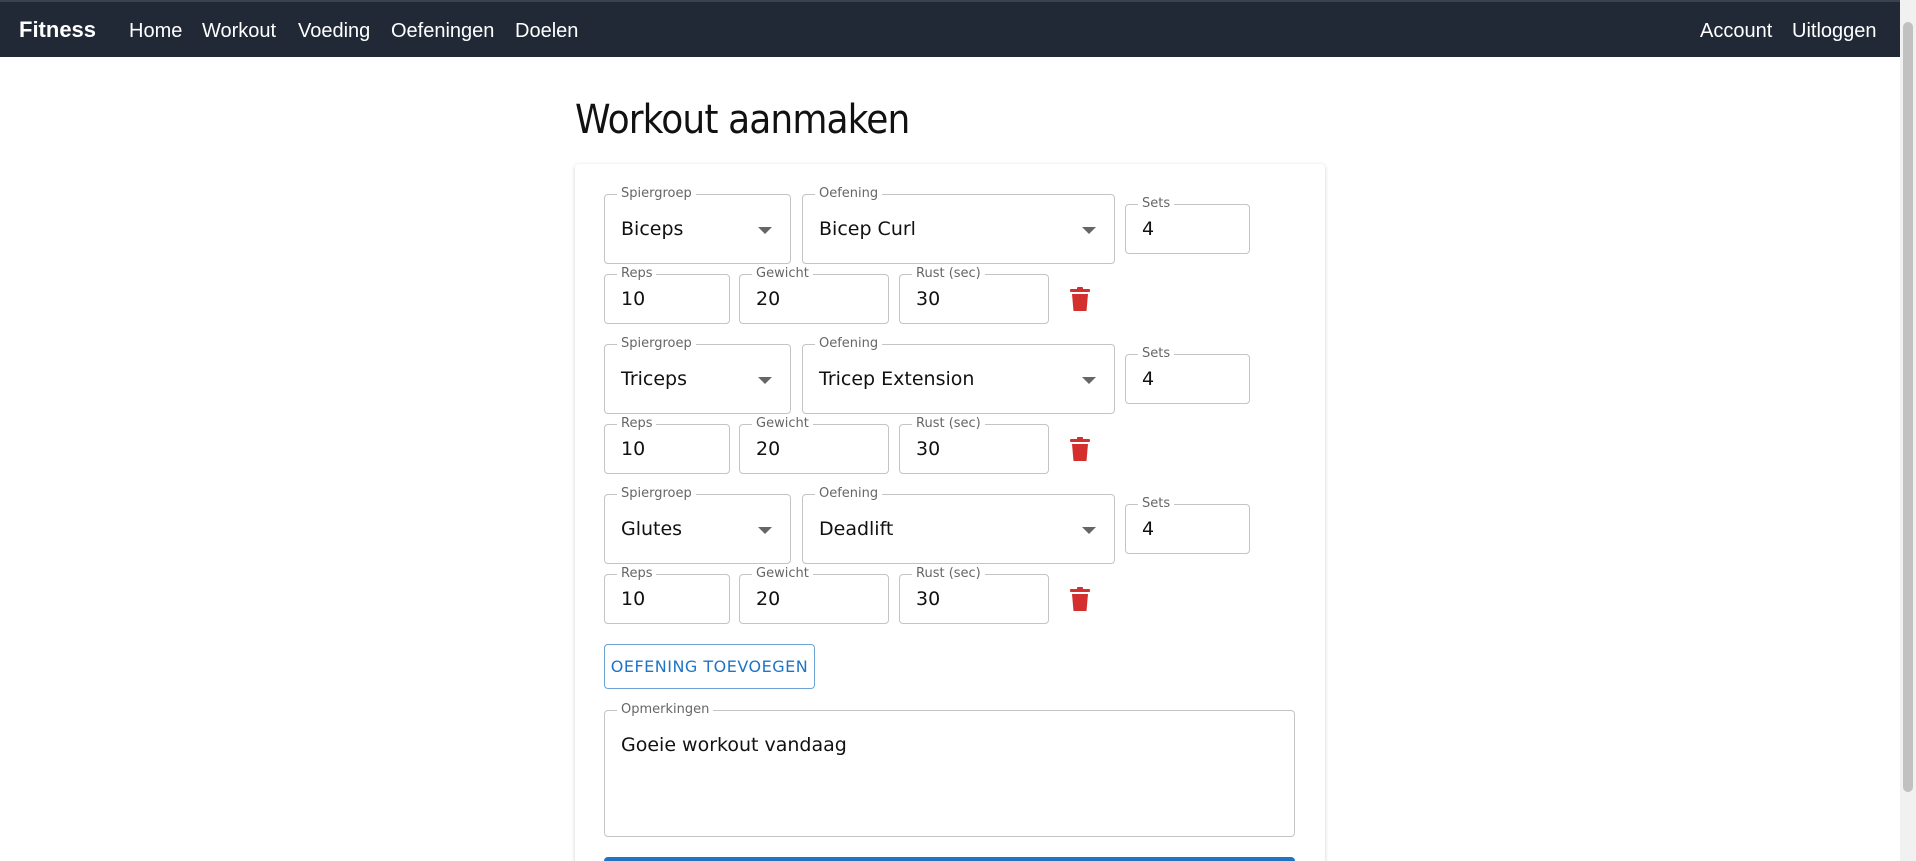 This screenshot has height=861, width=1916. I want to click on exercise-value: Deadlift, so click(856, 529).